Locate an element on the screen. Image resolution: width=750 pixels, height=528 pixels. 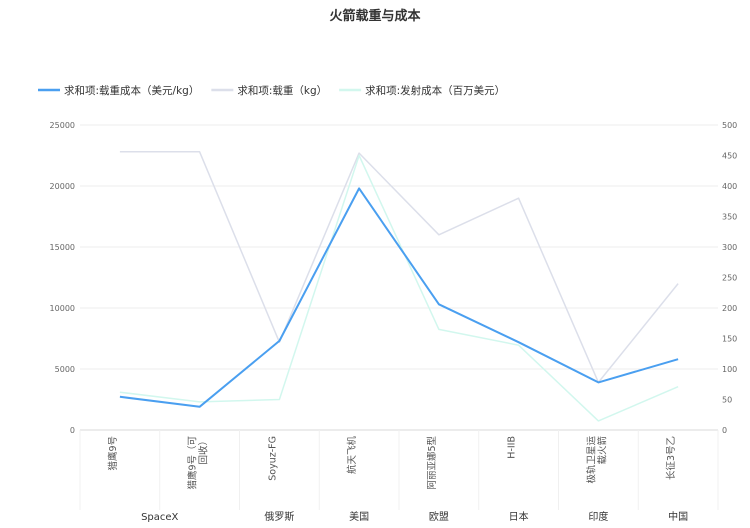
y-right-tick-label: 200 is located at coordinates (729, 308).